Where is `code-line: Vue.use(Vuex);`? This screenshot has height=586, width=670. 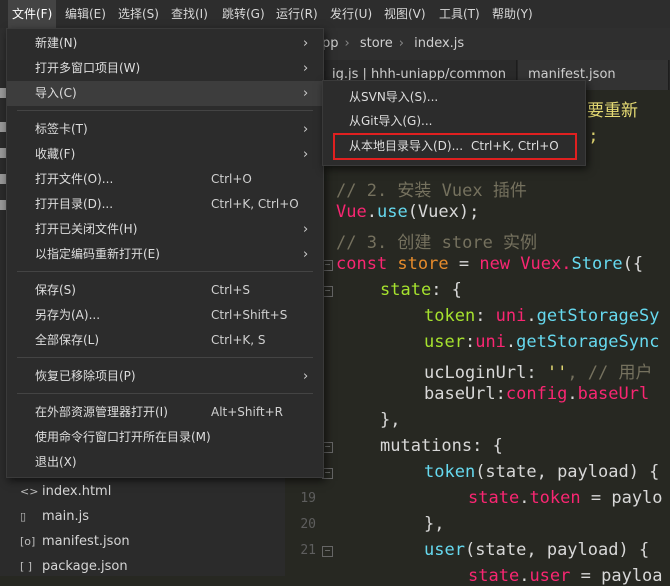 code-line: Vue.use(Vuex); is located at coordinates (408, 212).